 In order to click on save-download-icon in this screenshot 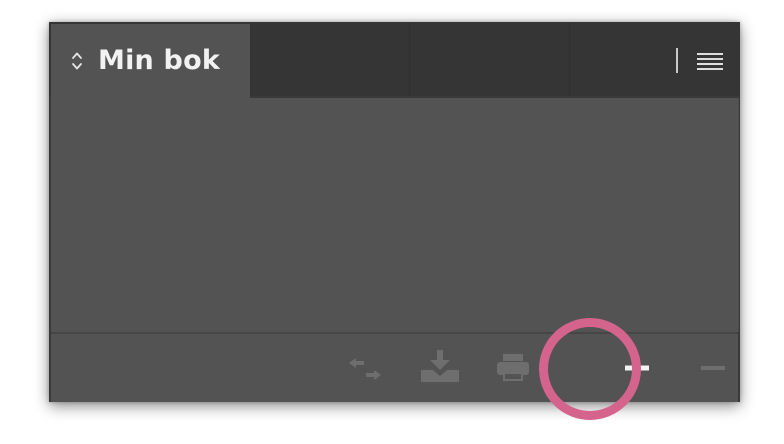, I will do `click(440, 366)`.